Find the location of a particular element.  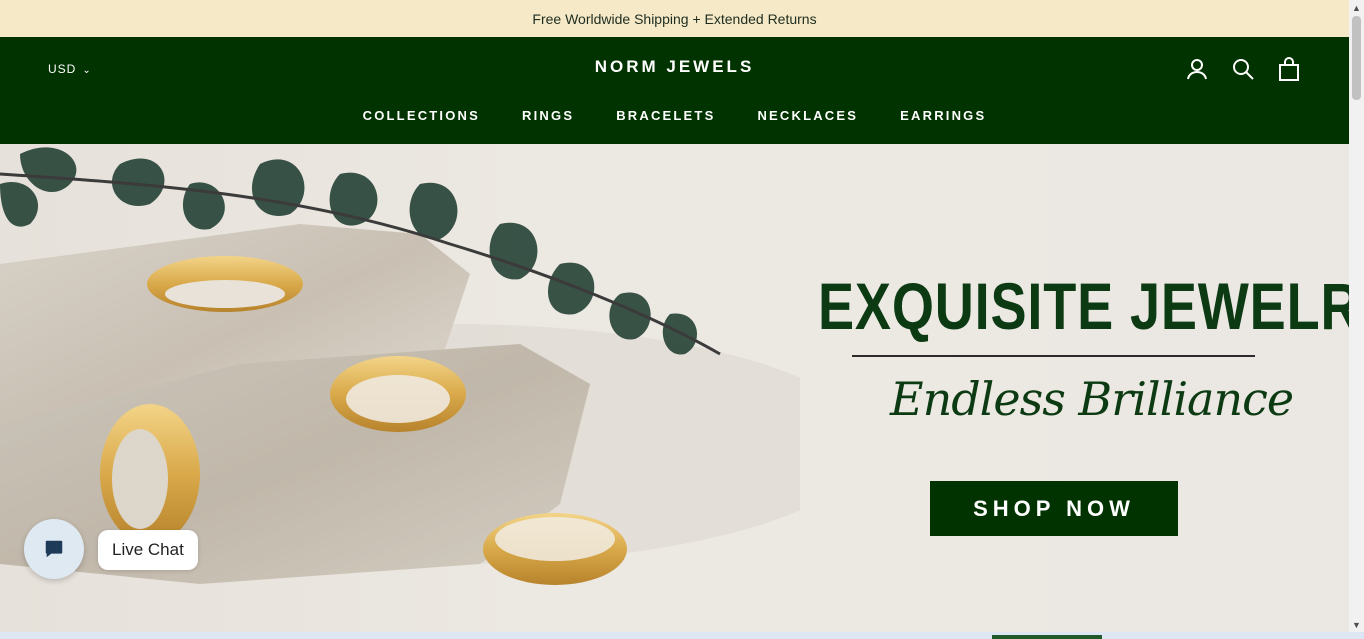

brand-logo: NORM JEWELS is located at coordinates (674, 67).